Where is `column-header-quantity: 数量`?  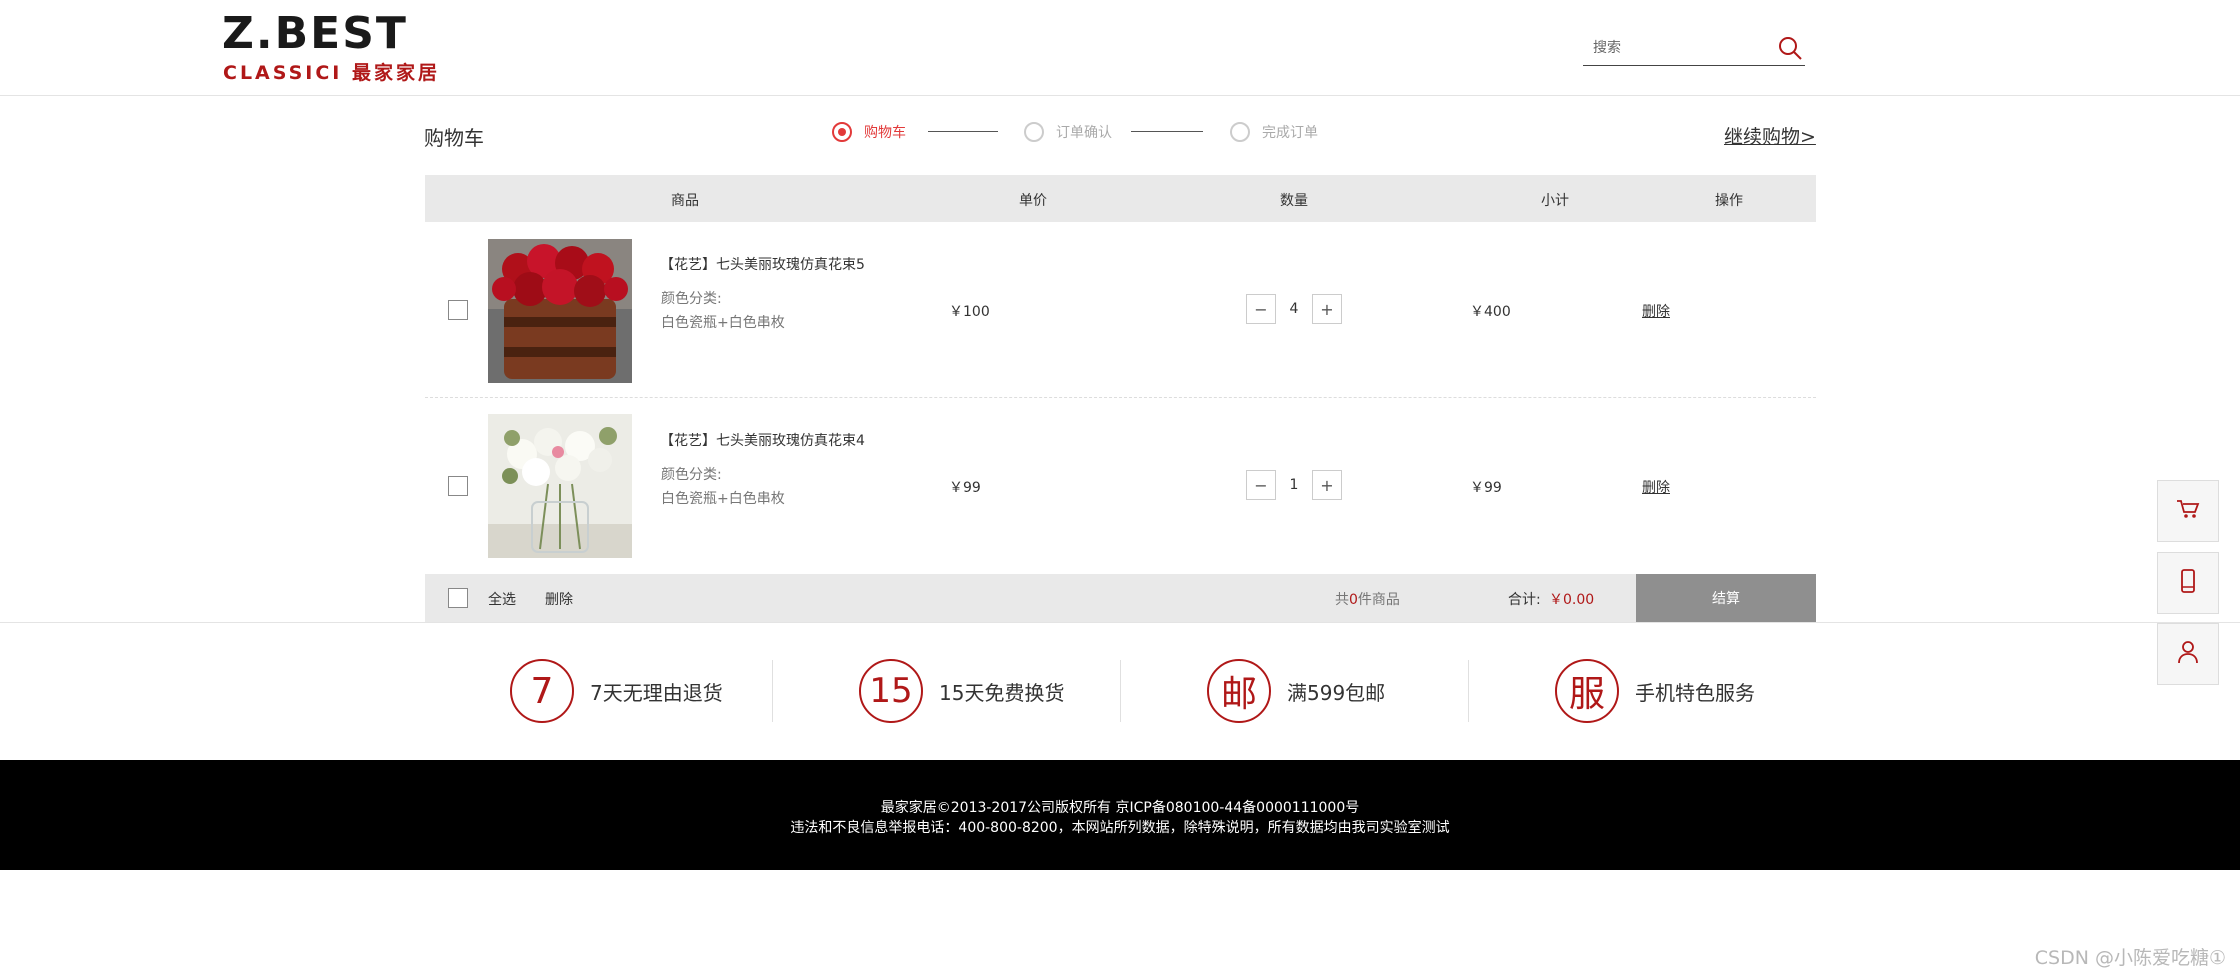
column-header-quantity: 数量 is located at coordinates (1294, 201).